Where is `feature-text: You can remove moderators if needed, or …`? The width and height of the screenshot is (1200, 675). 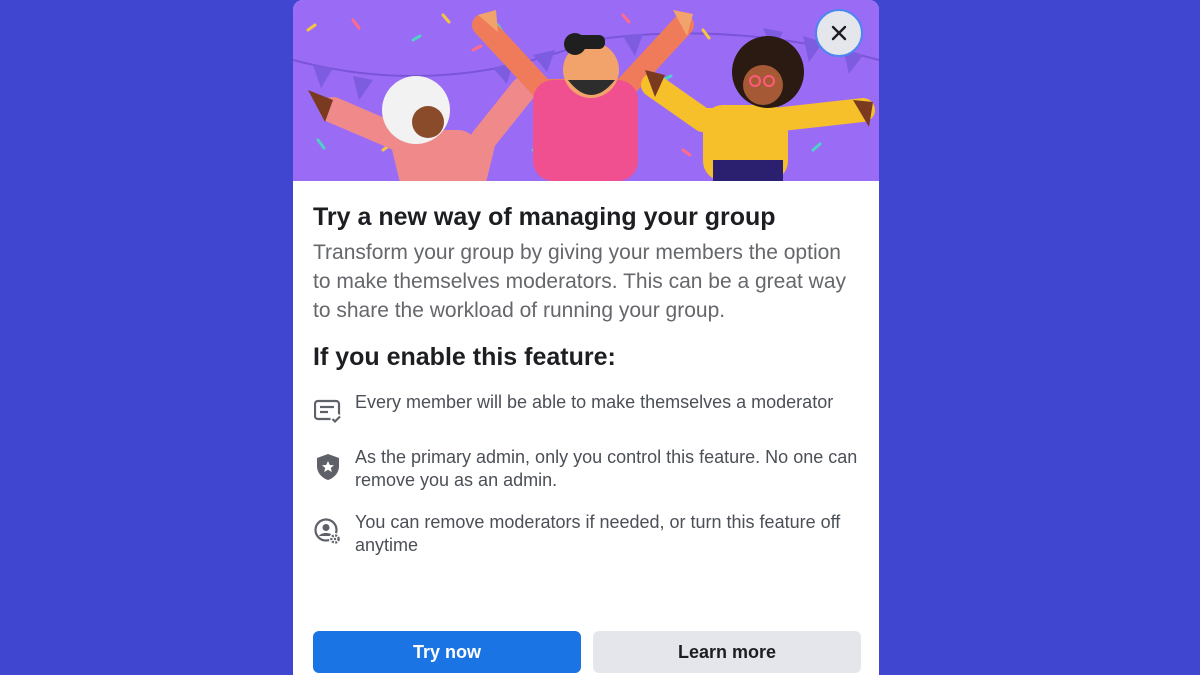
feature-text: You can remove moderators if needed, or … is located at coordinates (598, 533).